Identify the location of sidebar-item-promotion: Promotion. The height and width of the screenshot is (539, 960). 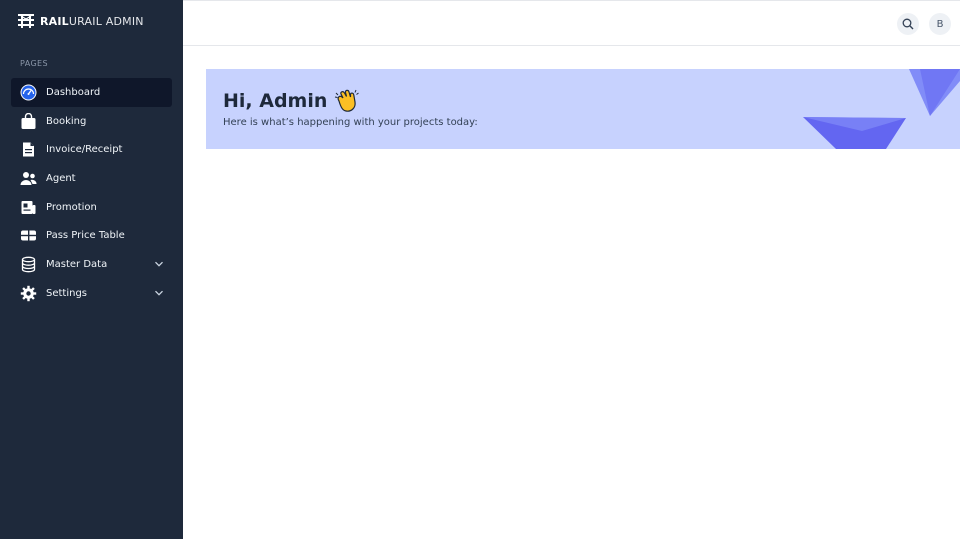
(91, 207).